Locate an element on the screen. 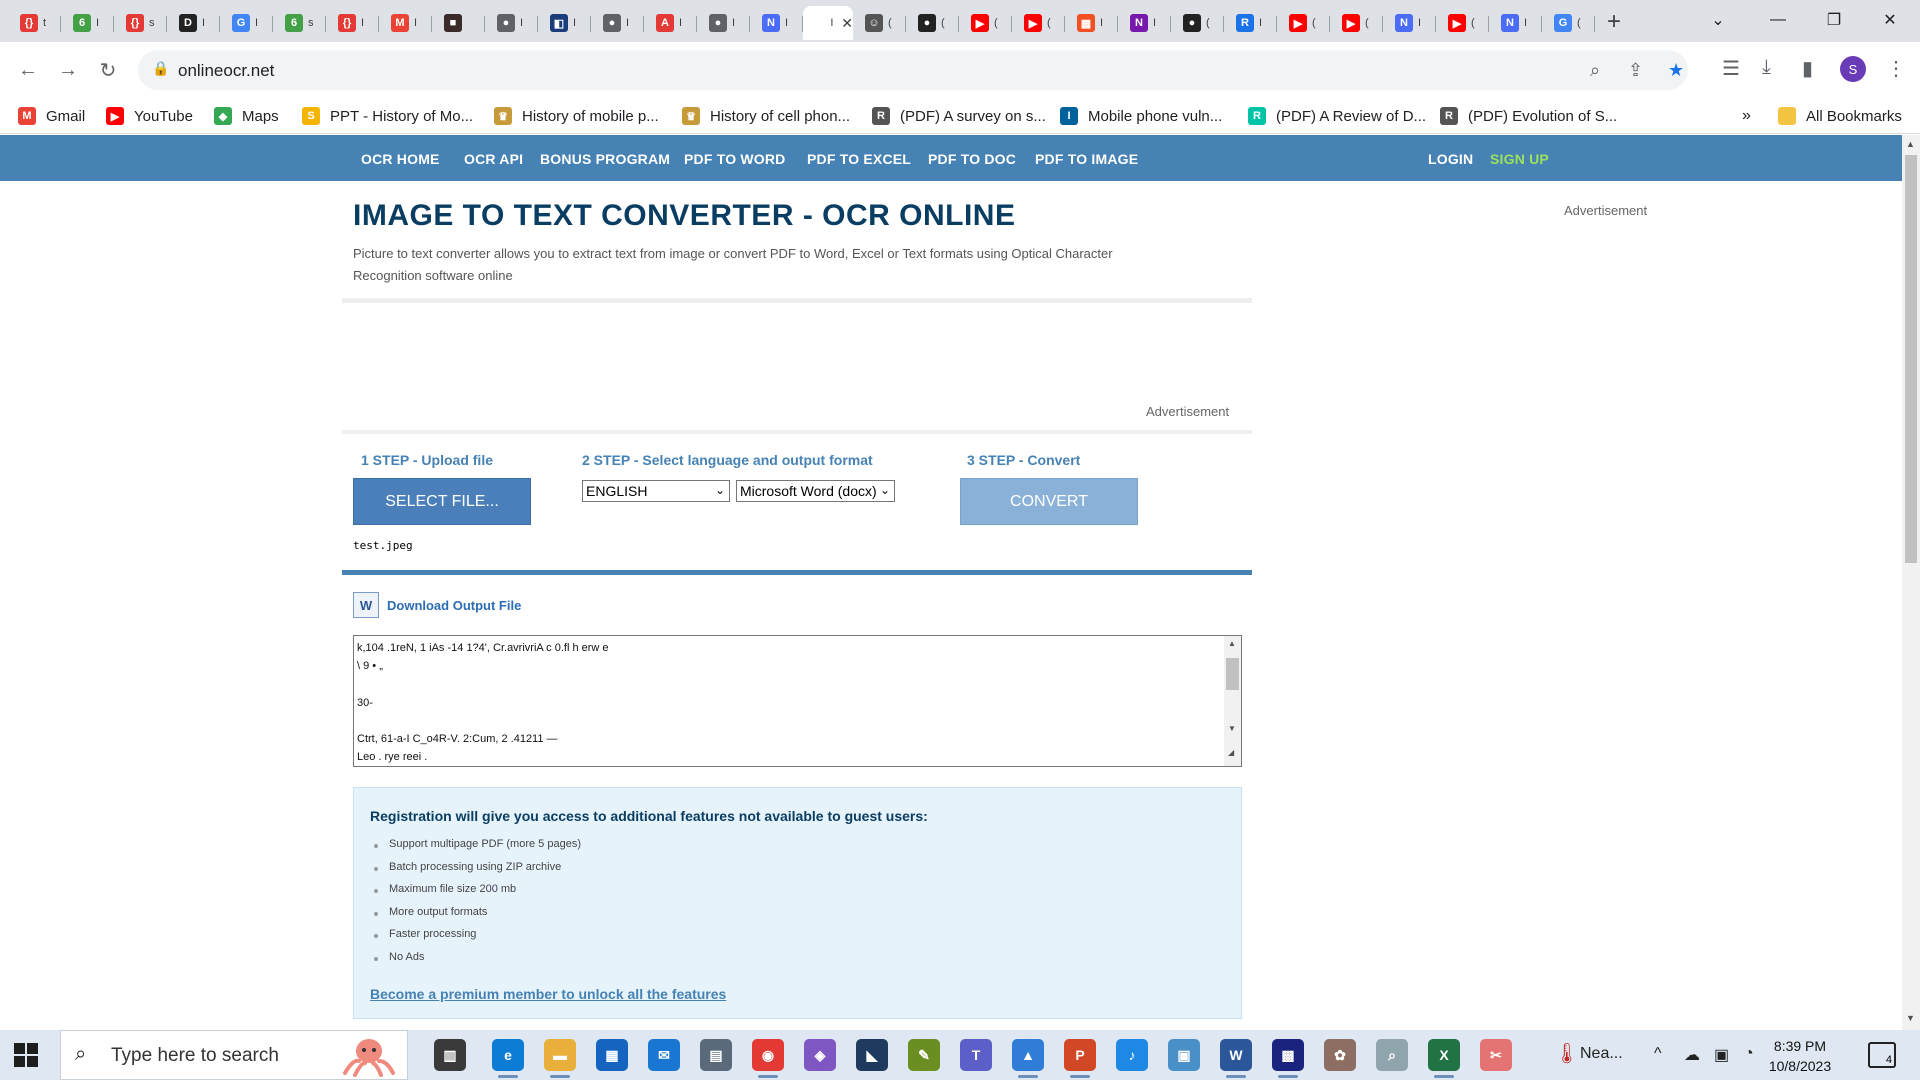  minimize-button: — is located at coordinates (1778, 20).